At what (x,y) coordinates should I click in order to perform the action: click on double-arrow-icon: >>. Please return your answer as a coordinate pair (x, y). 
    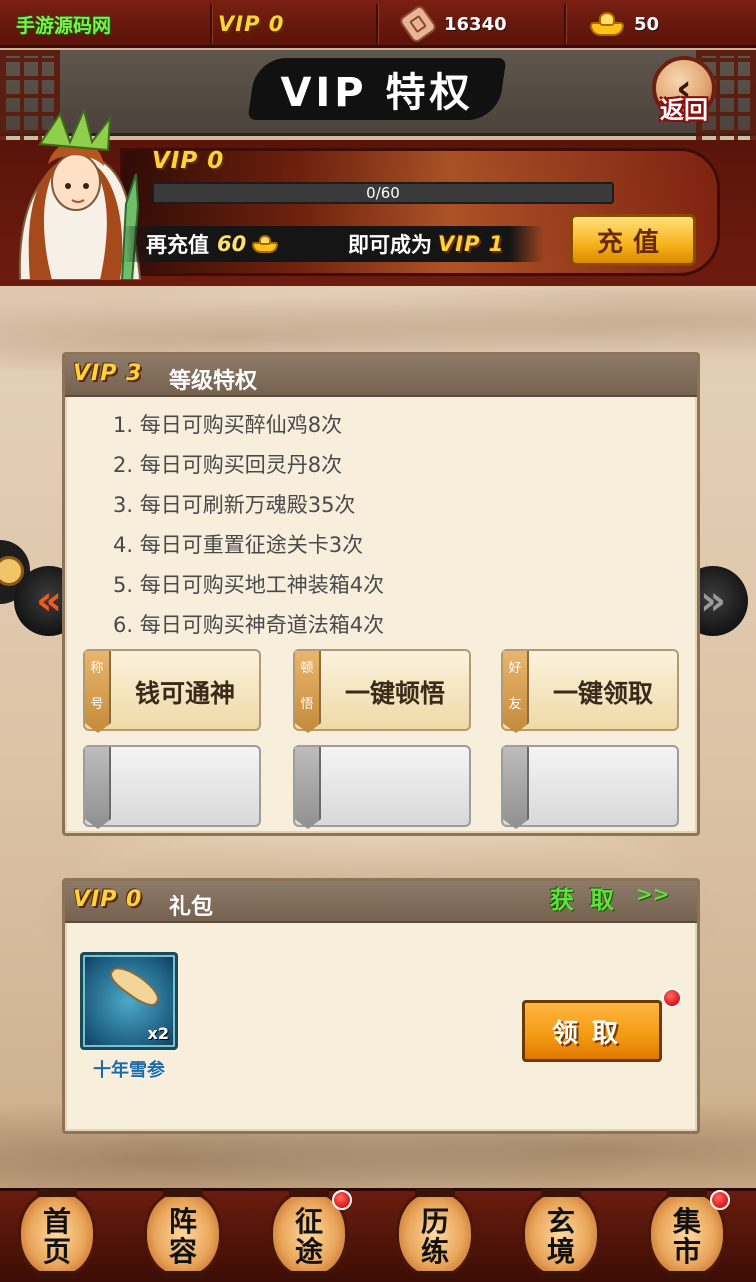
    Looking at the image, I should click on (653, 894).